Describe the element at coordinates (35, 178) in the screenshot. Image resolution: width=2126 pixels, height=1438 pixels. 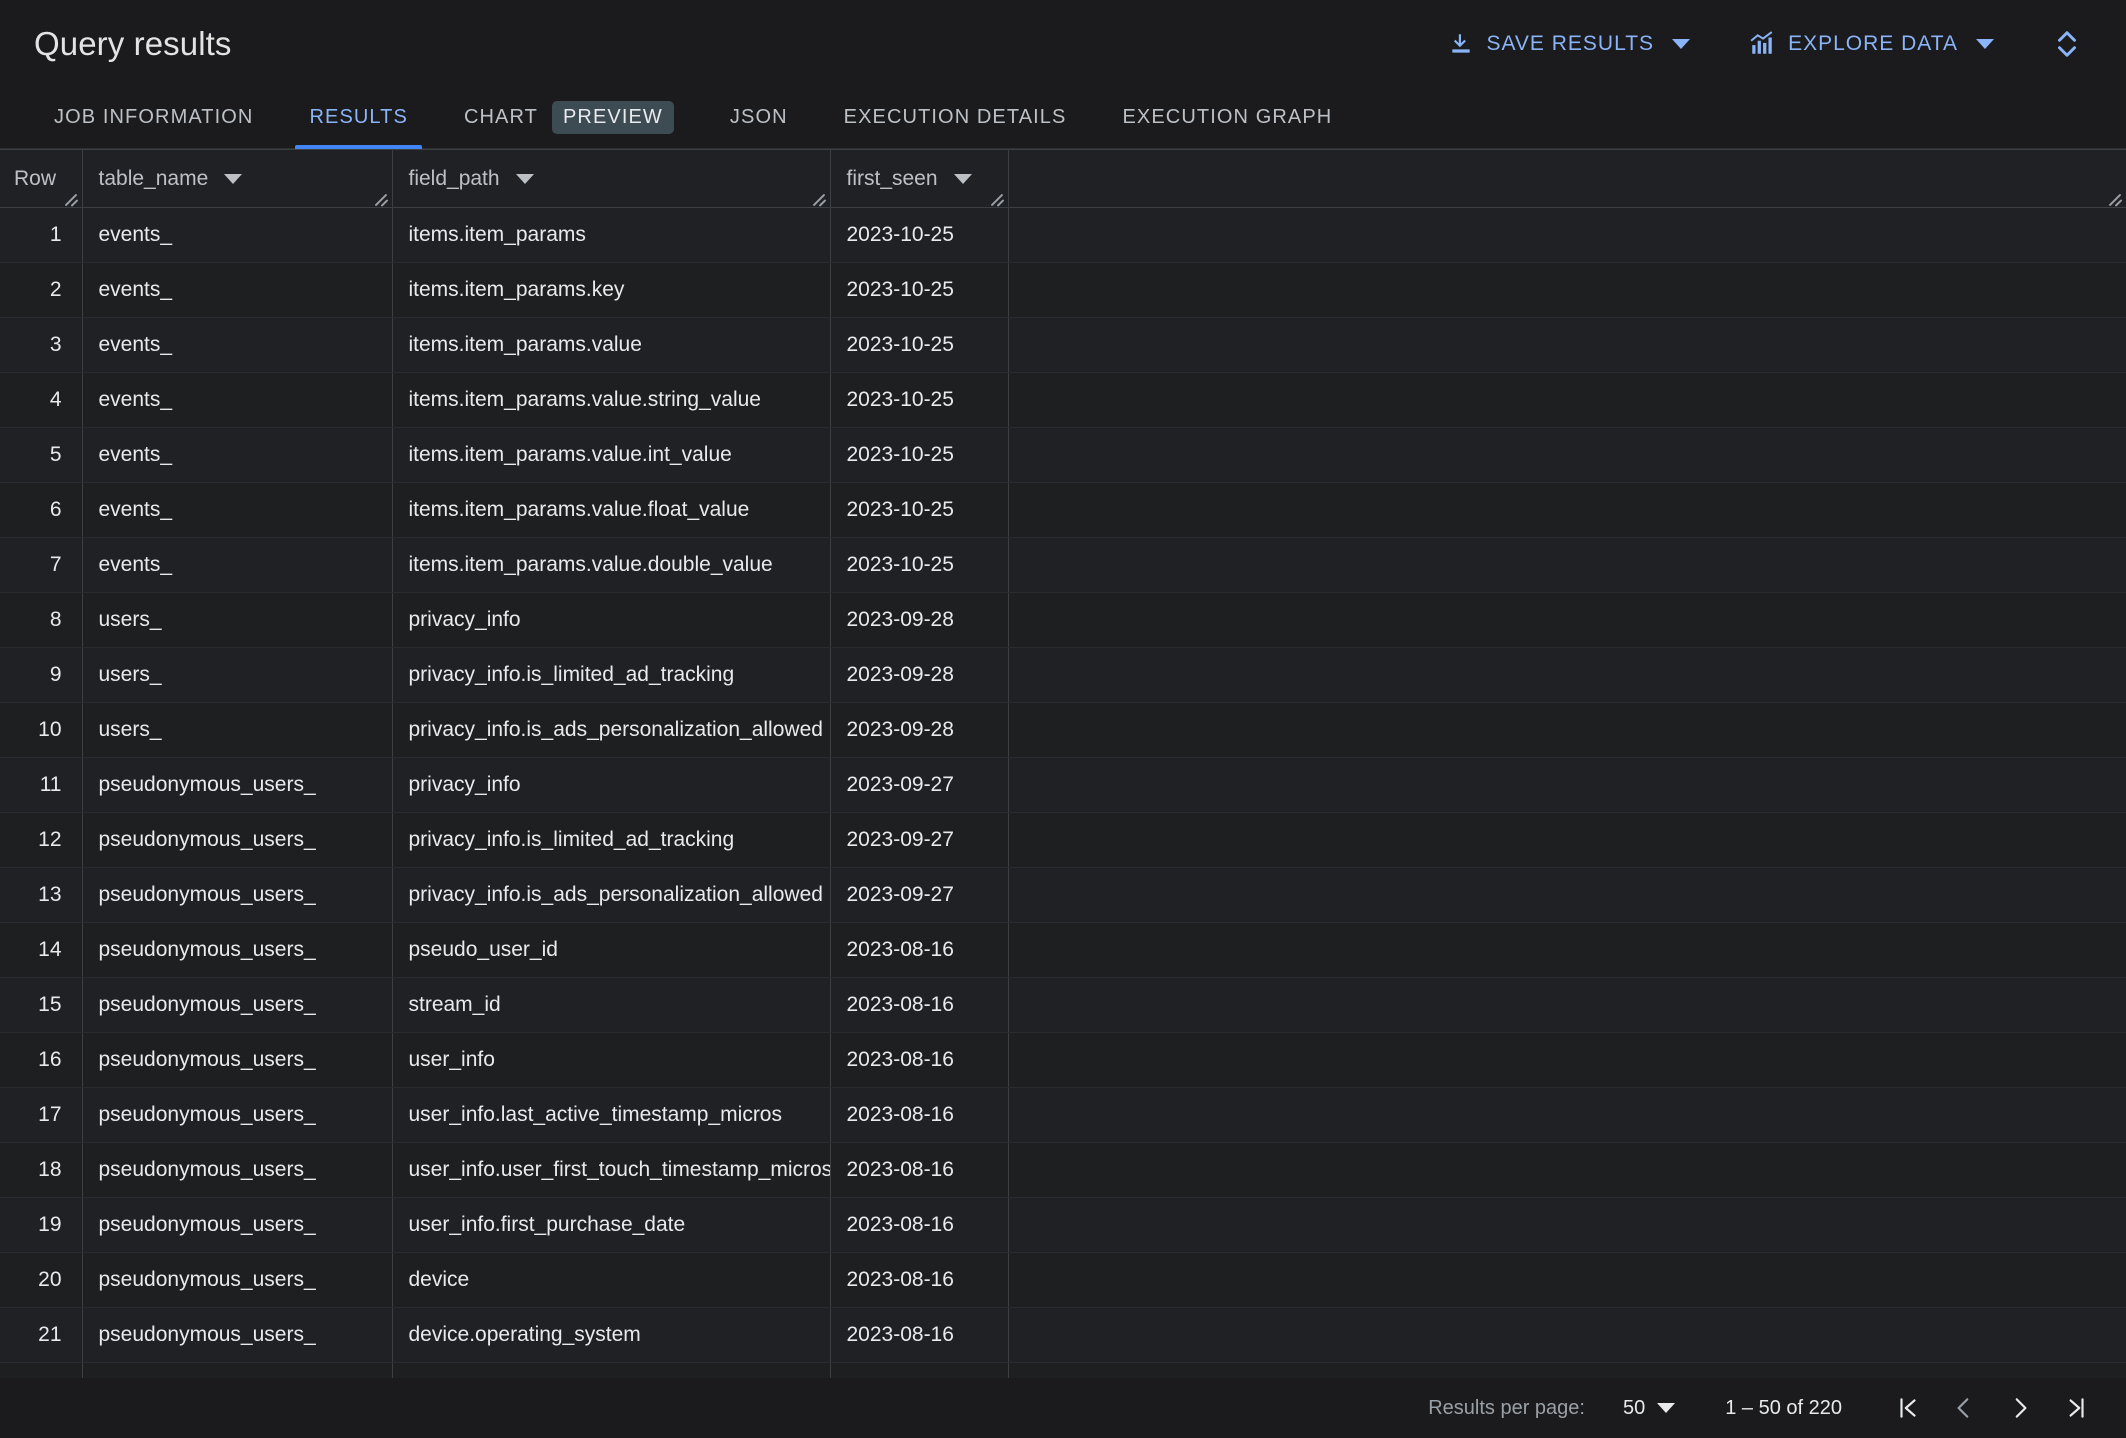
I see `column-label: Row` at that location.